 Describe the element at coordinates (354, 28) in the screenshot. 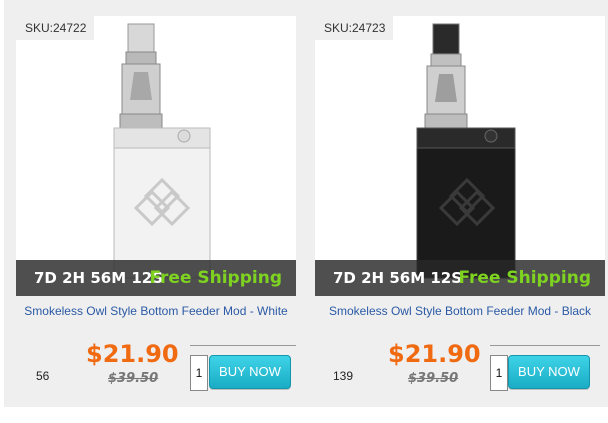

I see `sku-label: SKU:24723` at that location.